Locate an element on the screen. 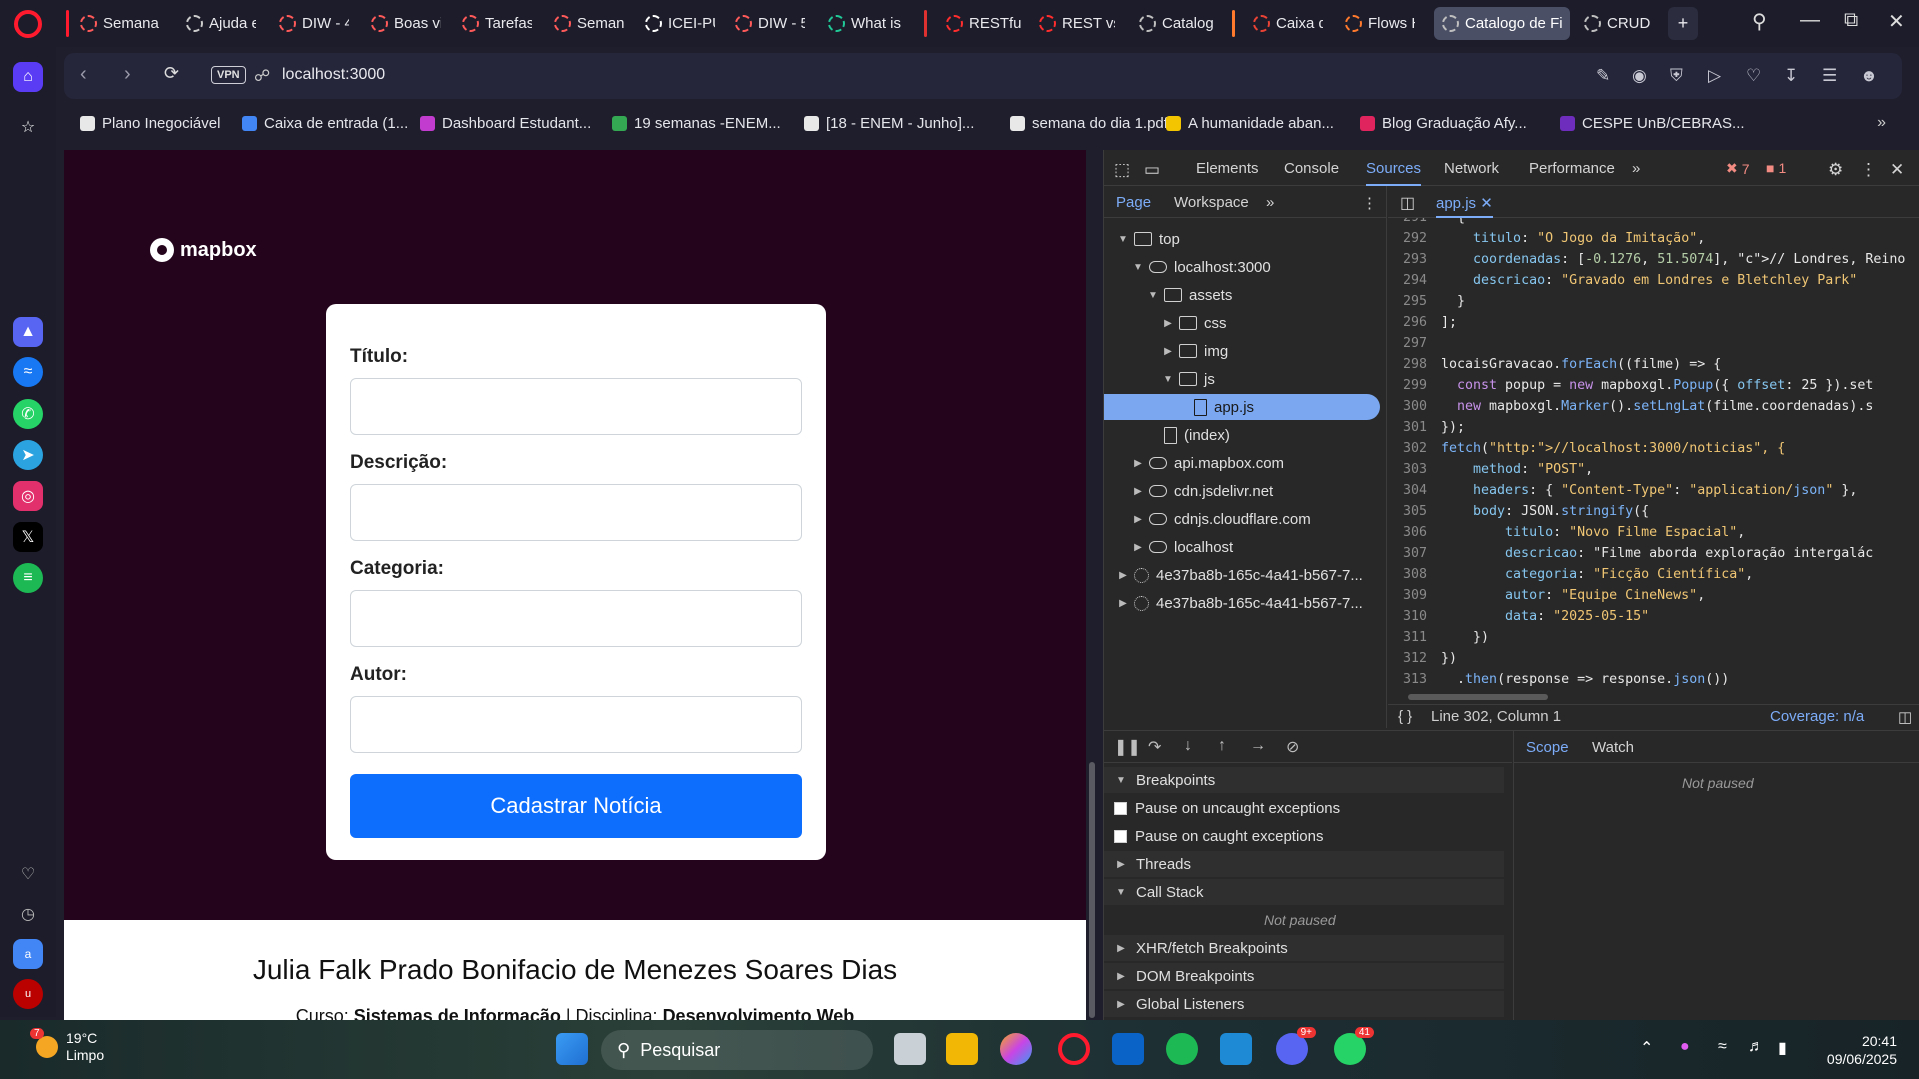 The height and width of the screenshot is (1079, 1919). mapbox-logo: mapbox is located at coordinates (203, 250).